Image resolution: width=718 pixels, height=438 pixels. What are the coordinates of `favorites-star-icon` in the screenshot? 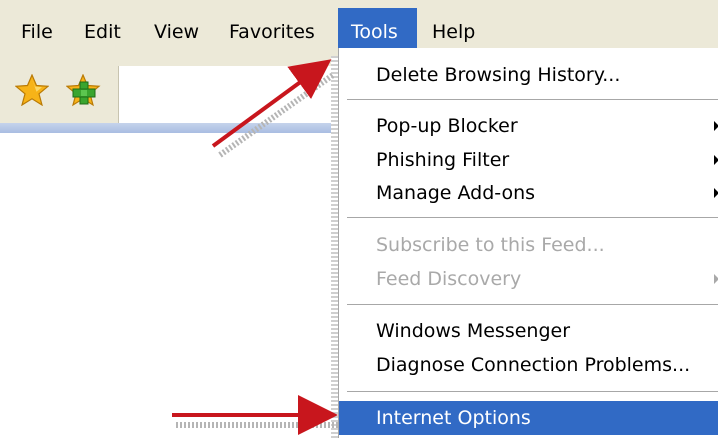 It's located at (32, 92).